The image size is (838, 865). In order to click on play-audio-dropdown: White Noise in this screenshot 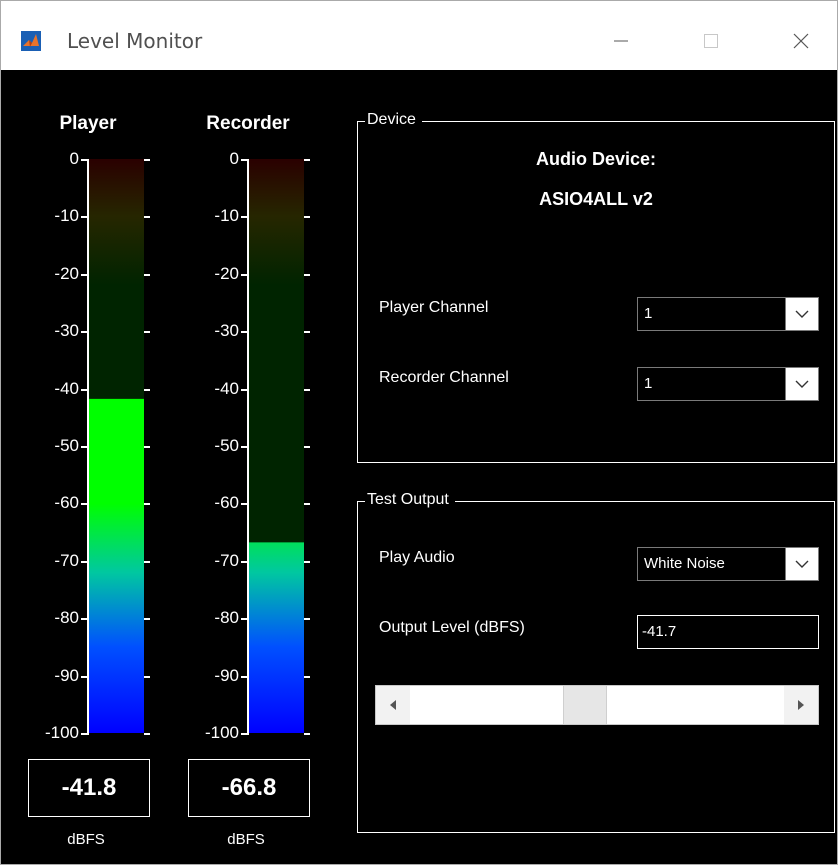, I will do `click(728, 564)`.